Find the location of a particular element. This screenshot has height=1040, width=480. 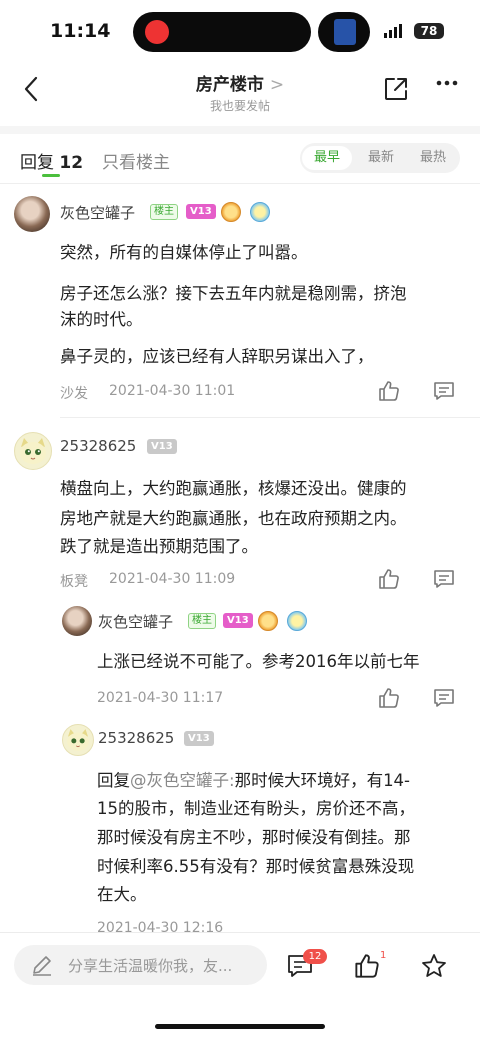

status-bar: 11:14 78 is located at coordinates (240, 30).